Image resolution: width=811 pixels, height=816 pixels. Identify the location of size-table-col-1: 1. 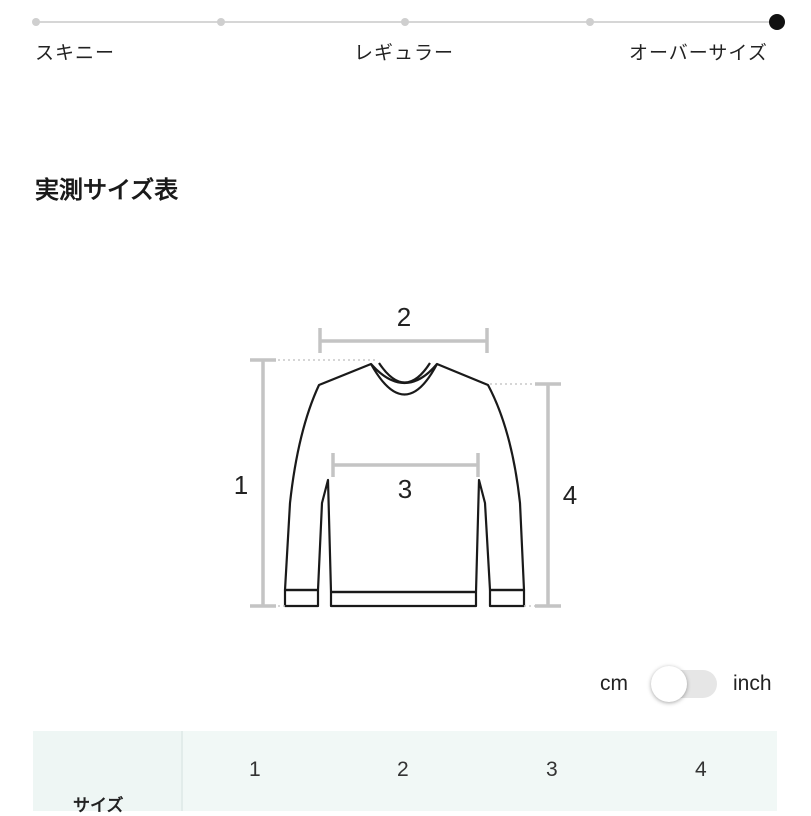
(255, 769).